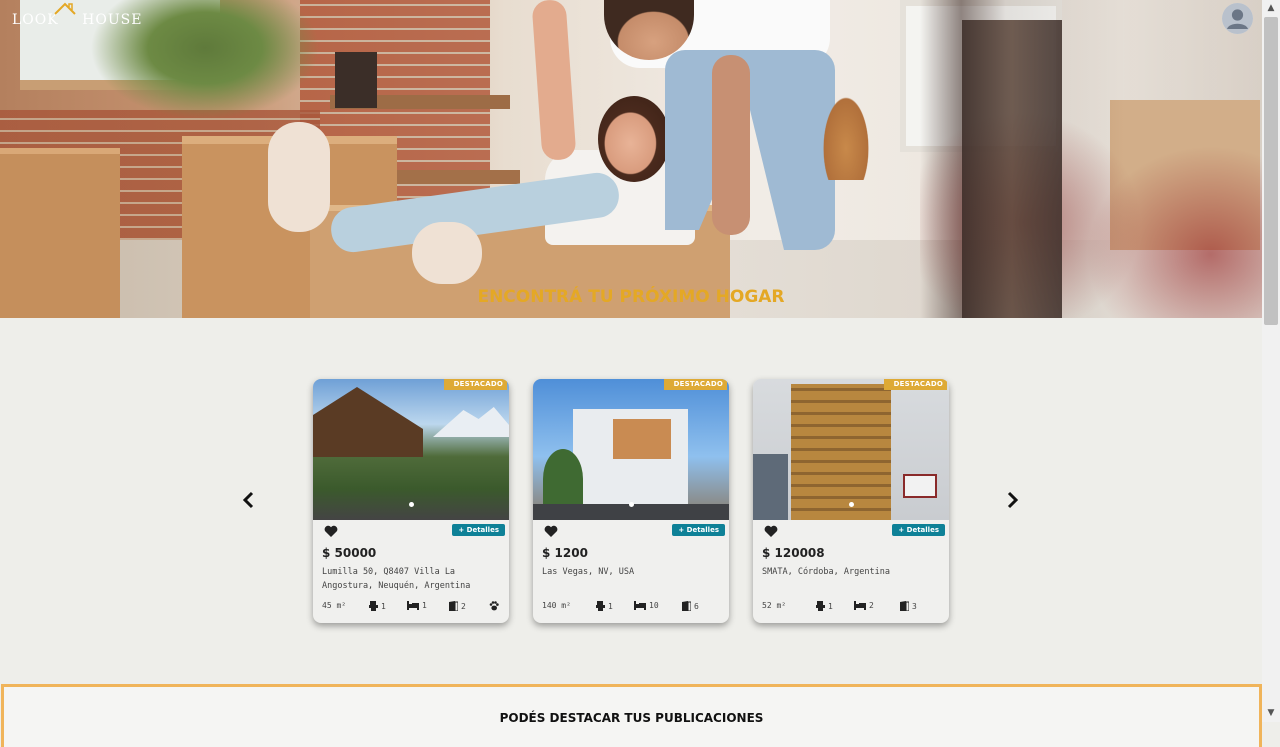 Image resolution: width=1280 pixels, height=747 pixels. What do you see at coordinates (853, 607) in the screenshot?
I see `property-features: 52 m² 1 2 3` at bounding box center [853, 607].